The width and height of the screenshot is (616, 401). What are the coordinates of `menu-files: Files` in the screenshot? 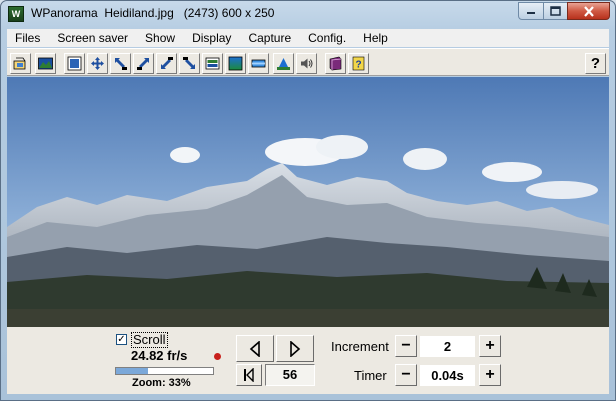 It's located at (28, 38).